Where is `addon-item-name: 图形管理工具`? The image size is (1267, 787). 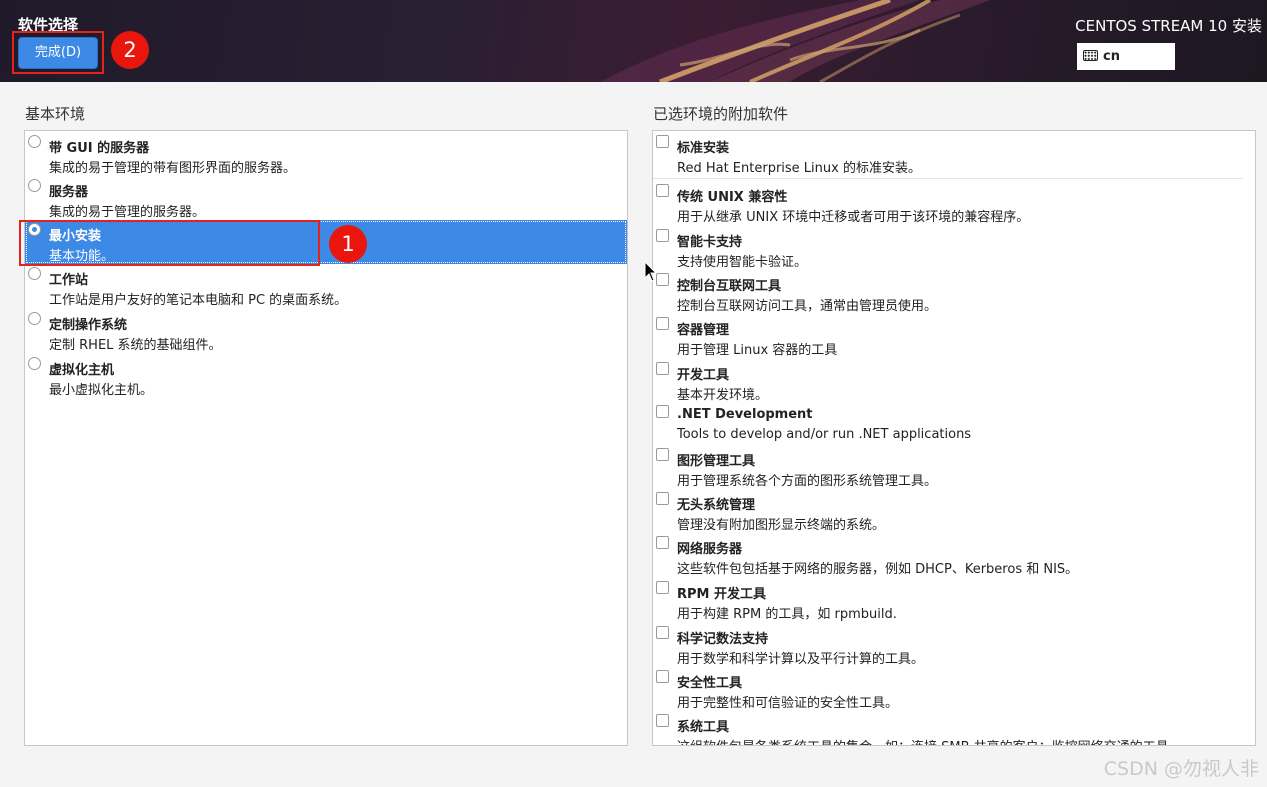 addon-item-name: 图形管理工具 is located at coordinates (716, 461).